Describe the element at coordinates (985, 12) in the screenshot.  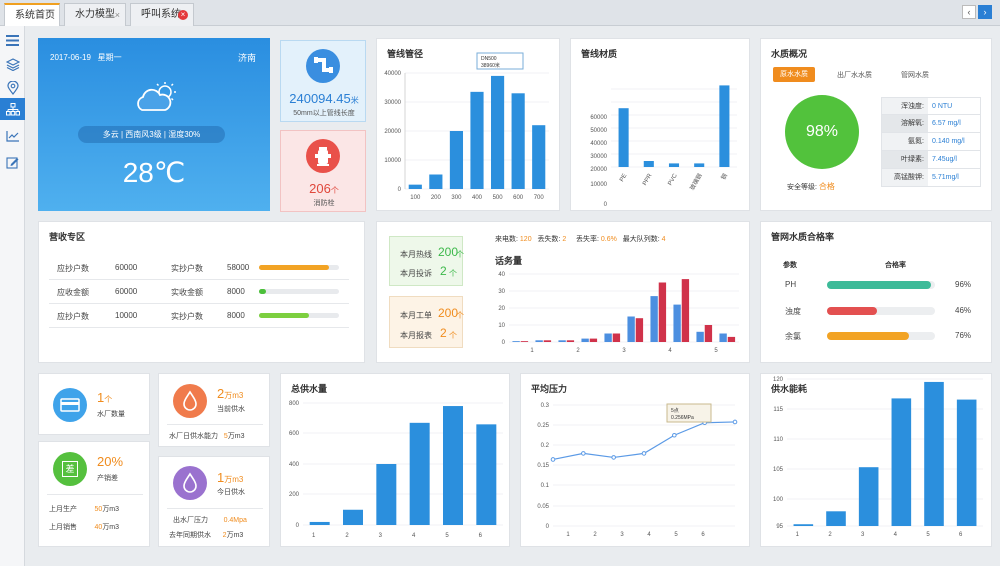
I see `tab-scroll-right-button: ›` at that location.